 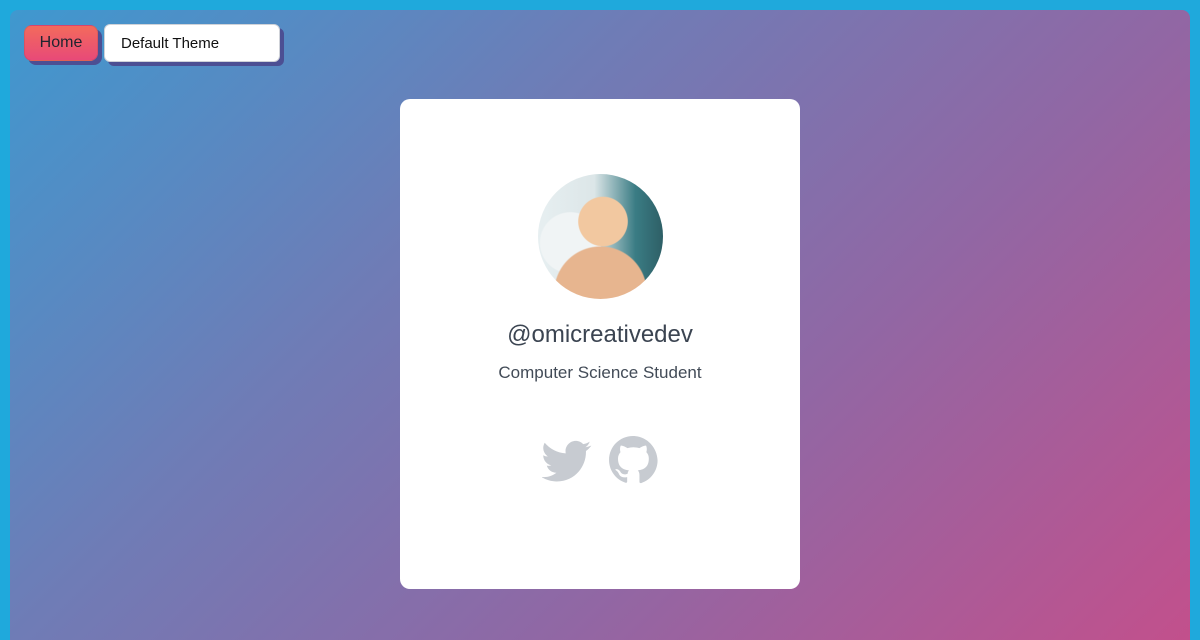 I want to click on home-button: Home, so click(x=61, y=43).